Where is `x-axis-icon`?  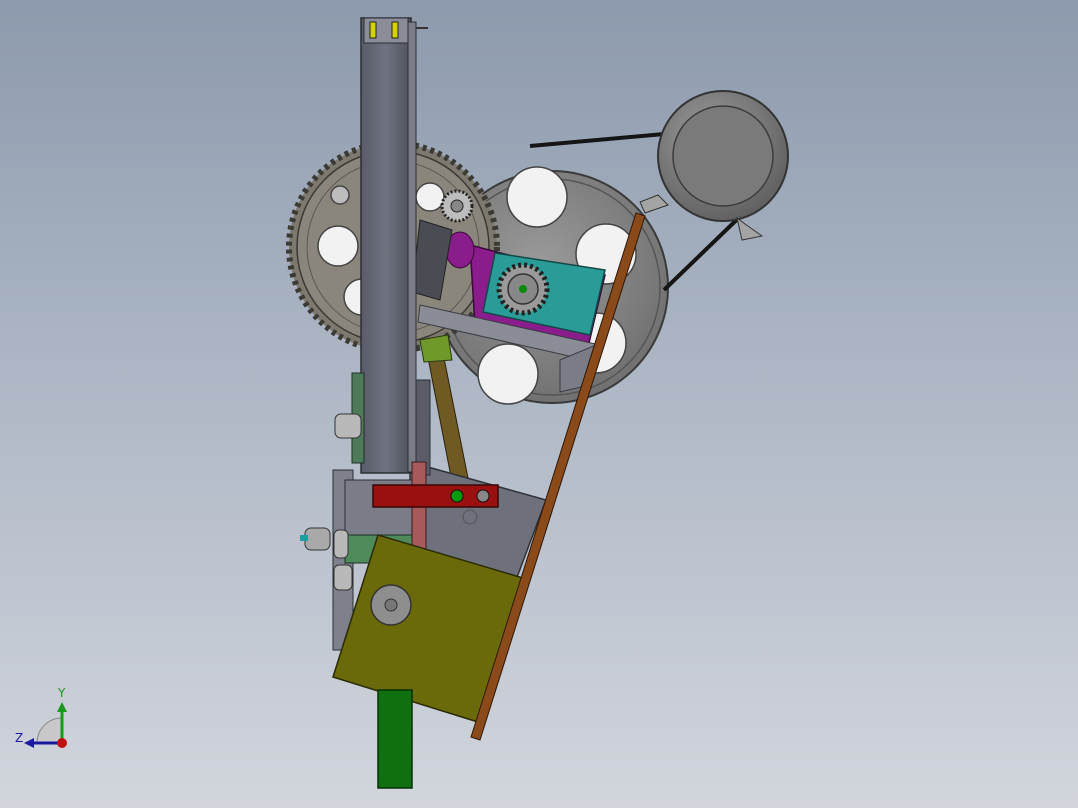 x-axis-icon is located at coordinates (62, 743).